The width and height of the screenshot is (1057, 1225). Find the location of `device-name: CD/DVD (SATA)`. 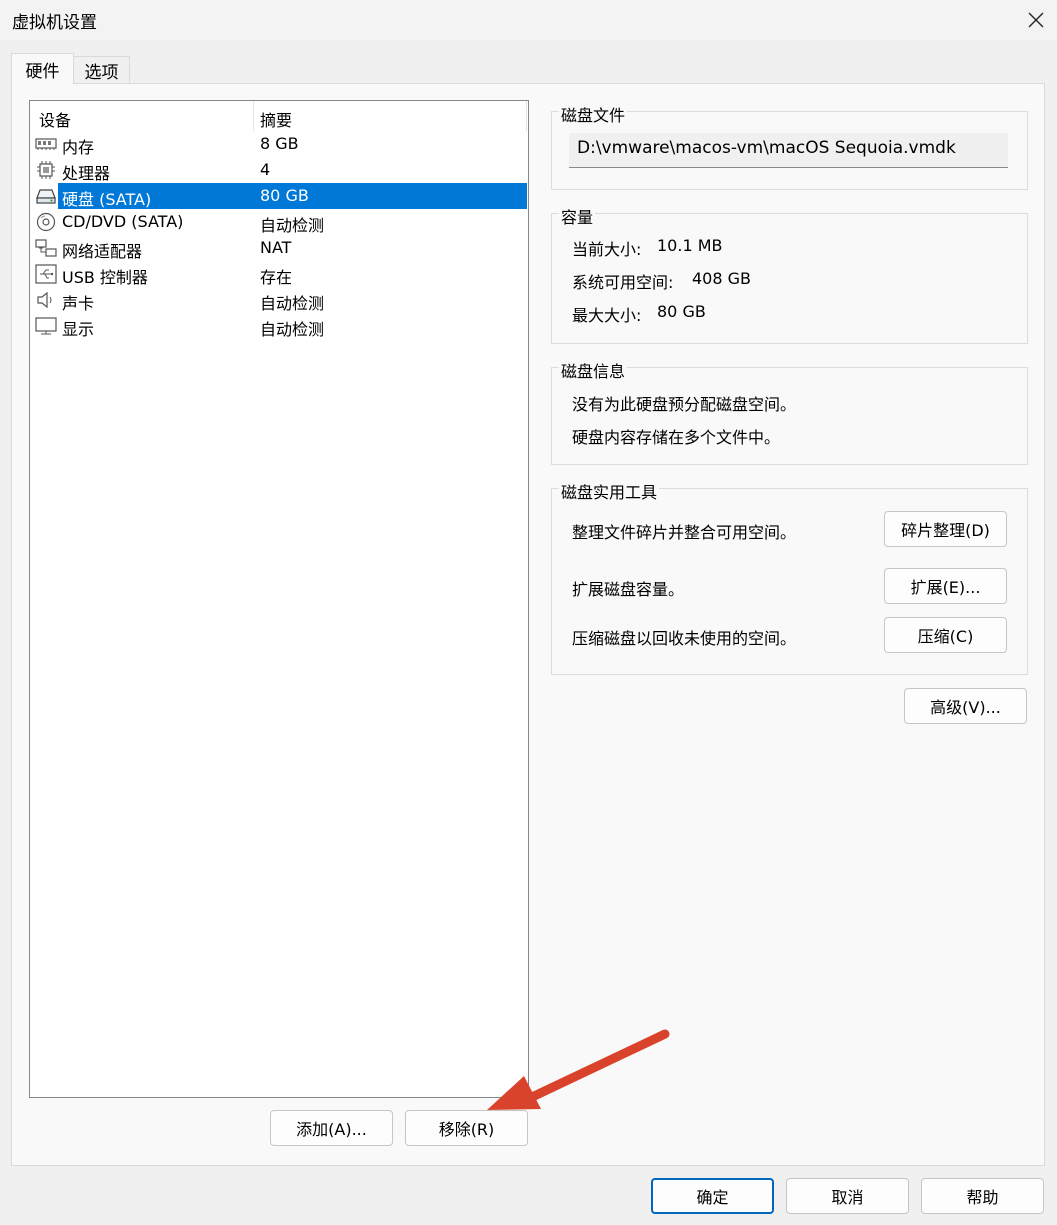

device-name: CD/DVD (SATA) is located at coordinates (123, 221).